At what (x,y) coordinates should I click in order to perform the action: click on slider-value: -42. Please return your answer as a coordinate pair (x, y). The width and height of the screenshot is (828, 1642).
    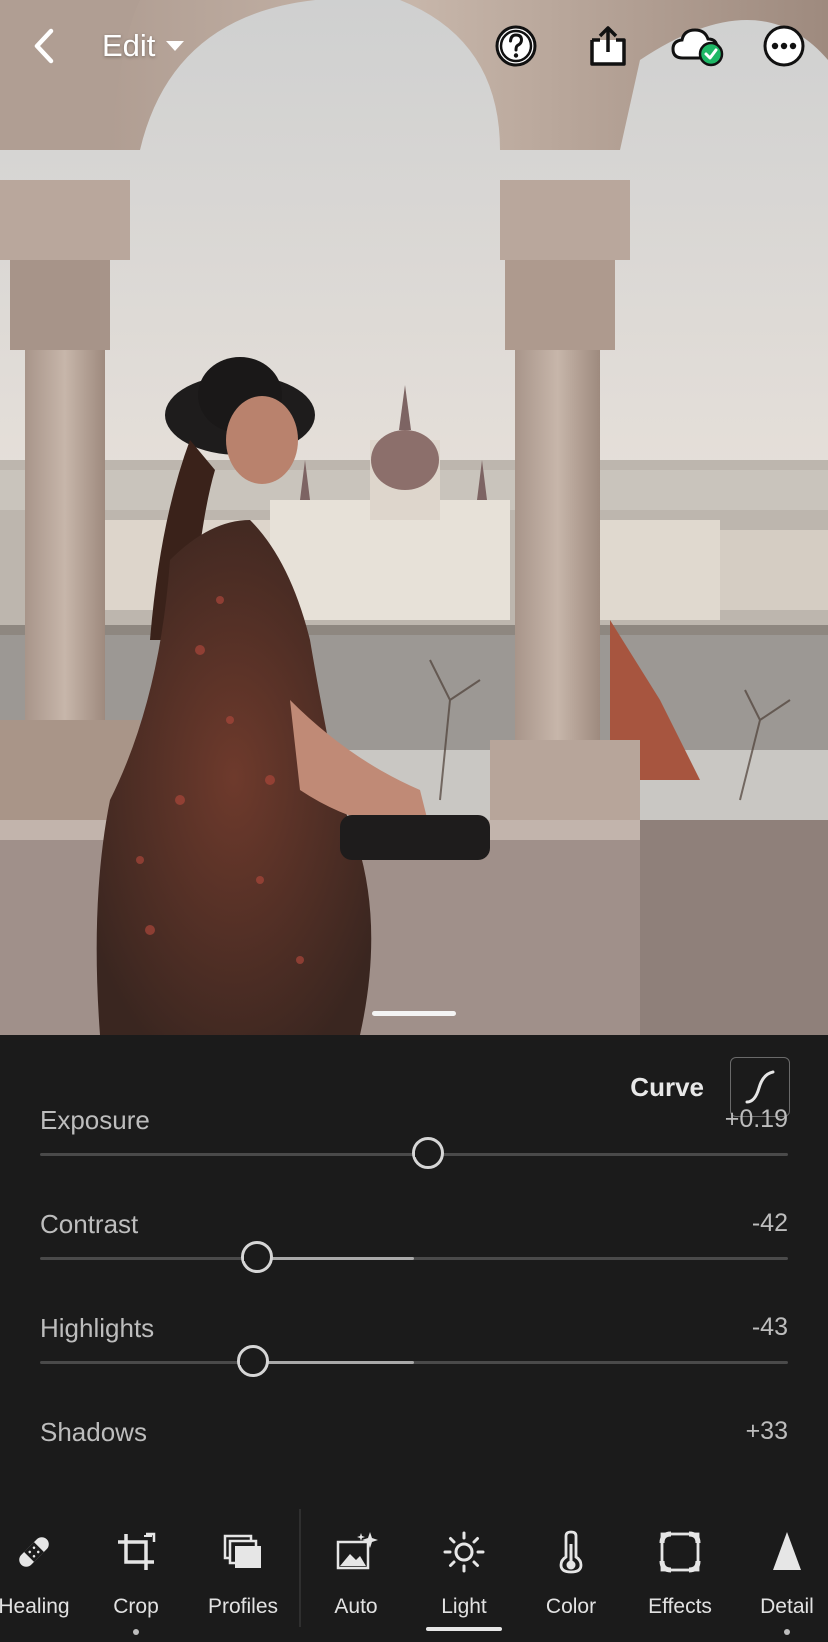
    Looking at the image, I should click on (769, 1223).